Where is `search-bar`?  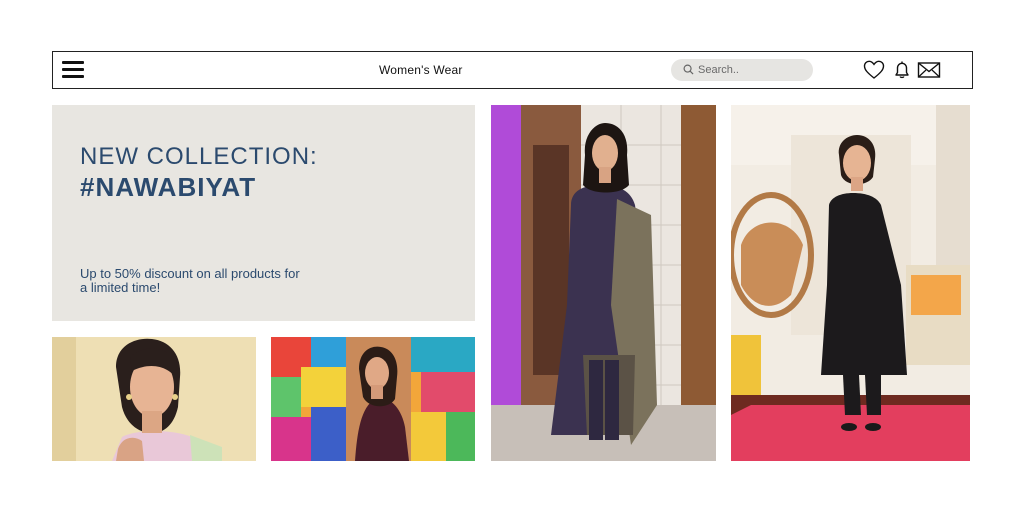
search-bar is located at coordinates (742, 70).